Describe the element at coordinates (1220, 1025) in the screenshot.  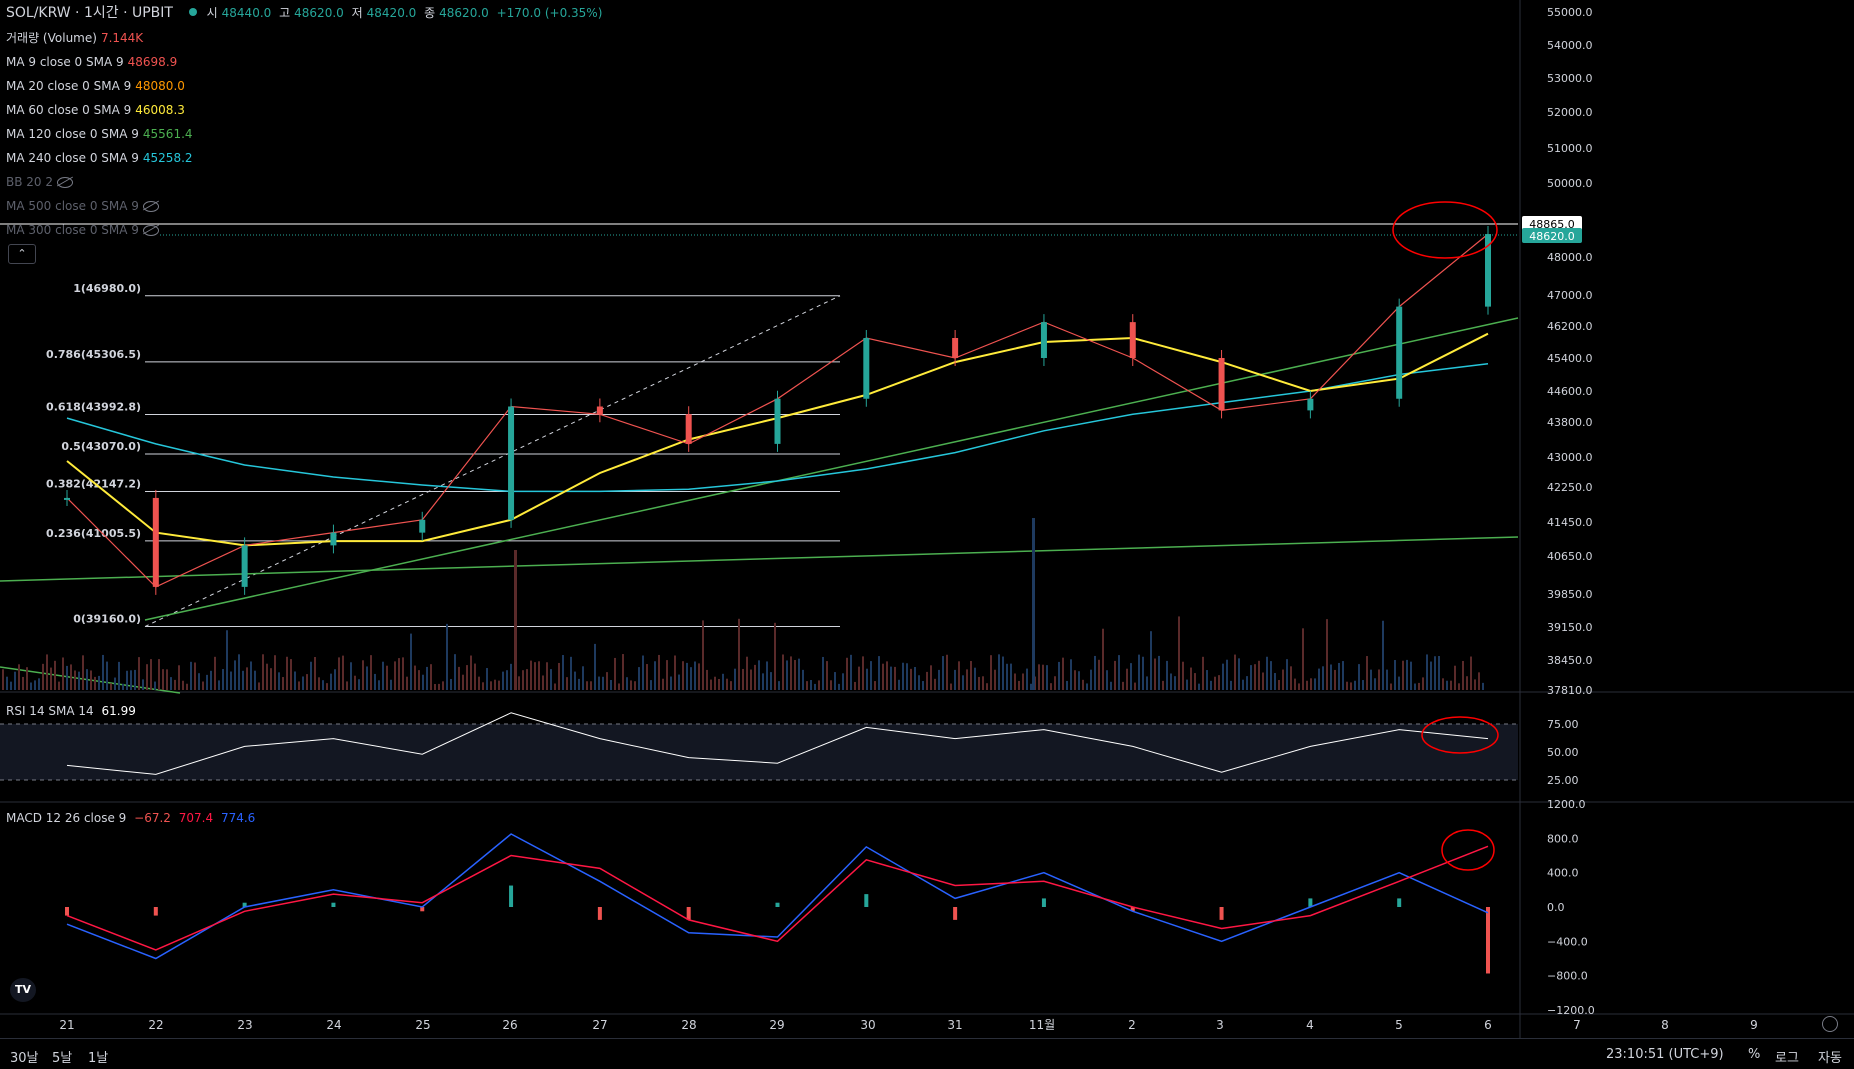
I see `time-tick-label: 3` at that location.